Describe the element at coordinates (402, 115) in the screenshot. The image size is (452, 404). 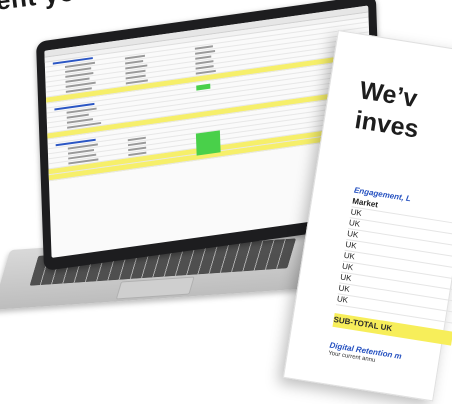
I see `document-title: We’v inves` at that location.